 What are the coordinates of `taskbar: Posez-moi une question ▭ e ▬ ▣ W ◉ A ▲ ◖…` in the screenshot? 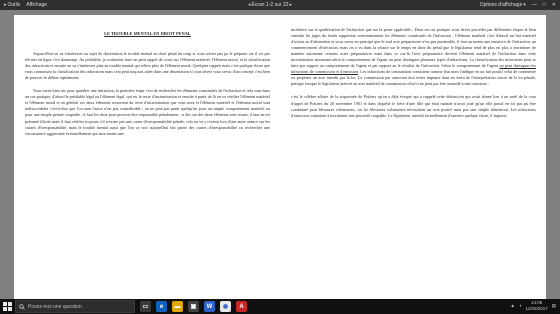 It's located at (280, 306).